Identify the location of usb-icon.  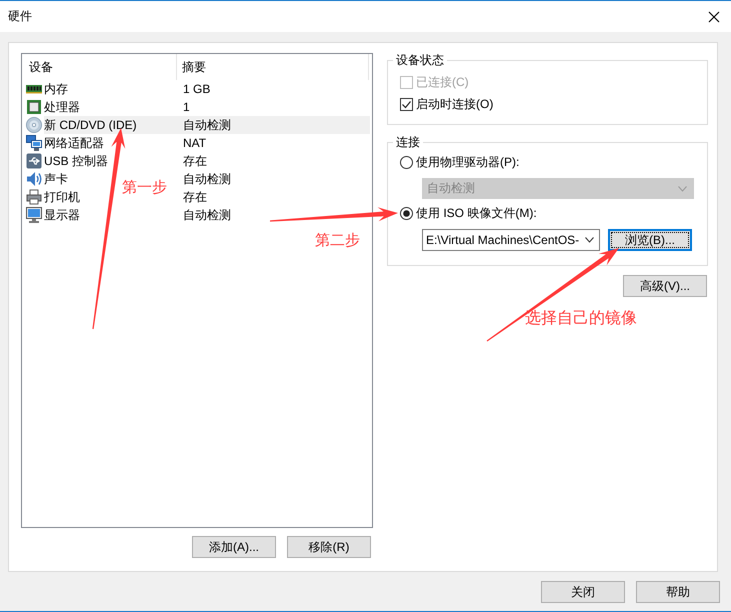
(34, 161).